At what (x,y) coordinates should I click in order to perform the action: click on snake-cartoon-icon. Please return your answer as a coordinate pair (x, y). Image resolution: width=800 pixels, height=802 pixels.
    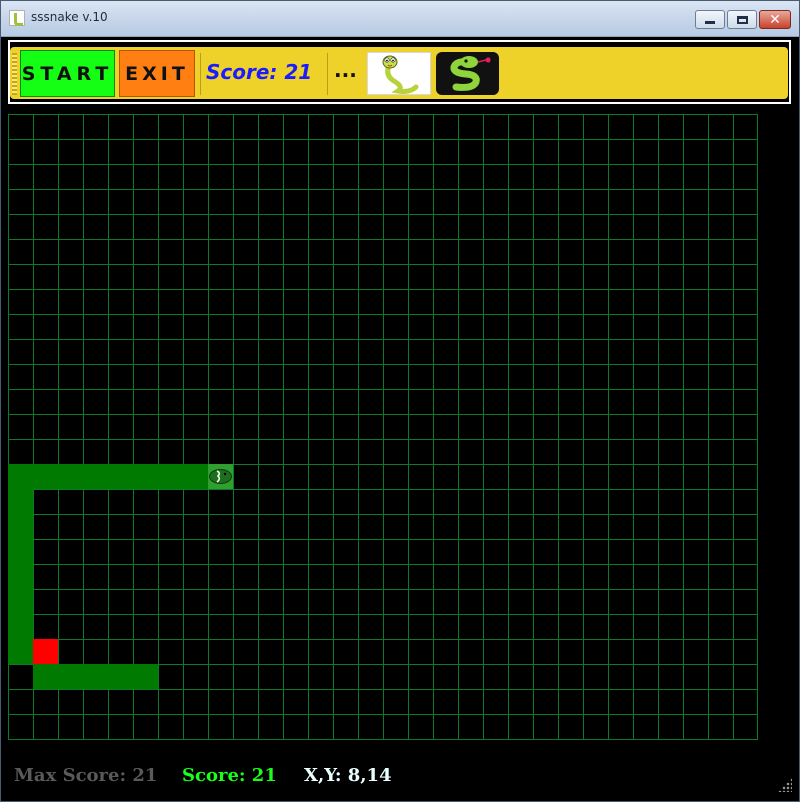
    Looking at the image, I should click on (399, 73).